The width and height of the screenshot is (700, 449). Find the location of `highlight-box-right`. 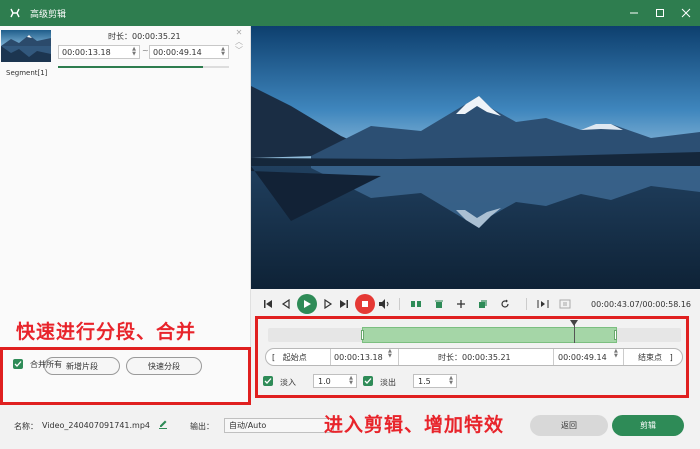

highlight-box-right is located at coordinates (472, 357).